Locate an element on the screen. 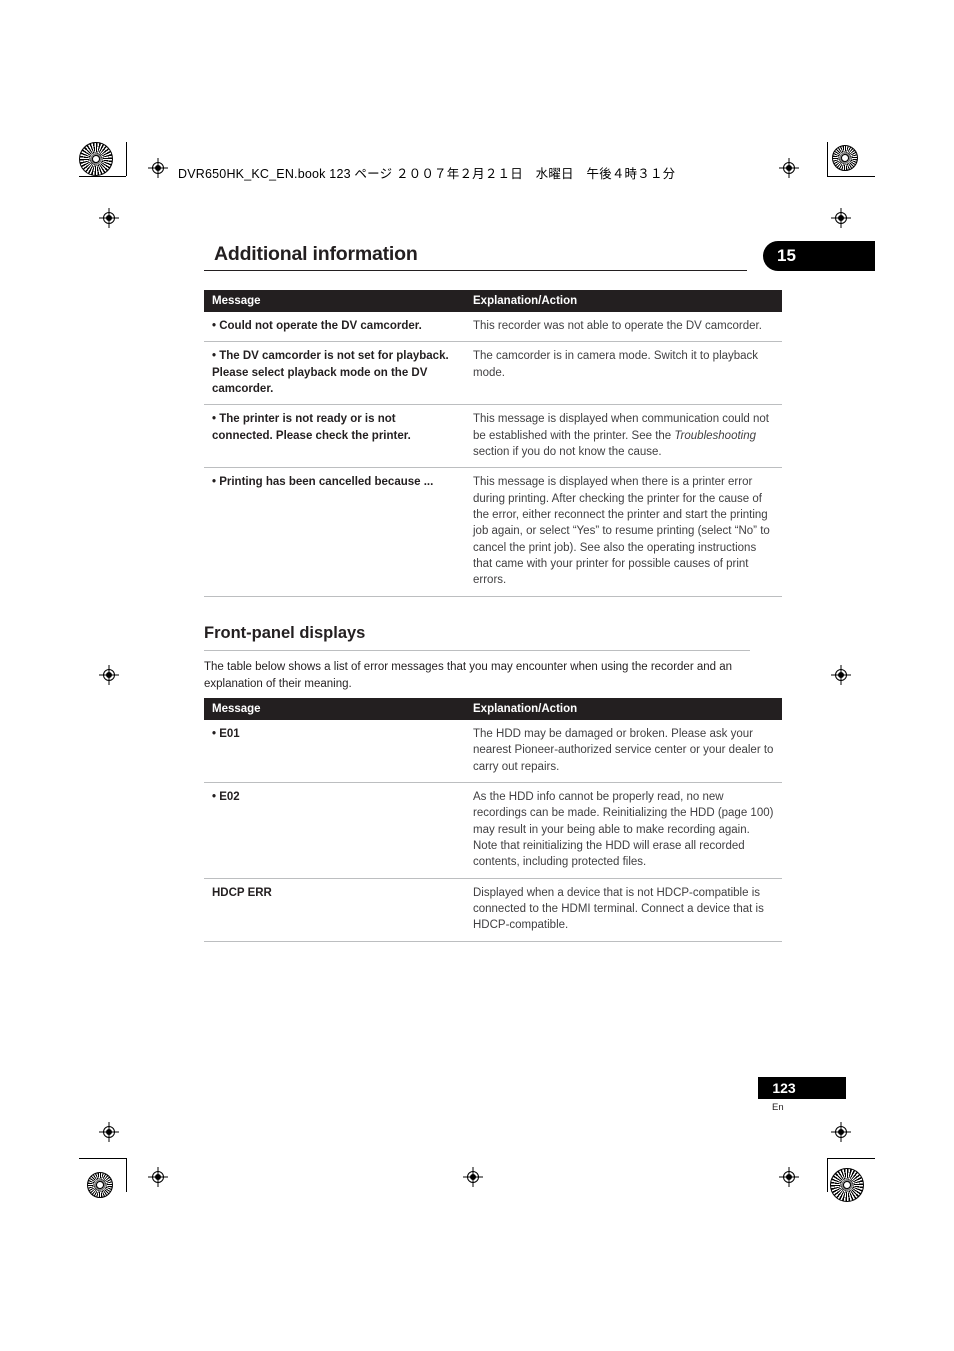 This screenshot has width=954, height=1351. explanation-text-post: section if you do not know the cause. is located at coordinates (567, 451).